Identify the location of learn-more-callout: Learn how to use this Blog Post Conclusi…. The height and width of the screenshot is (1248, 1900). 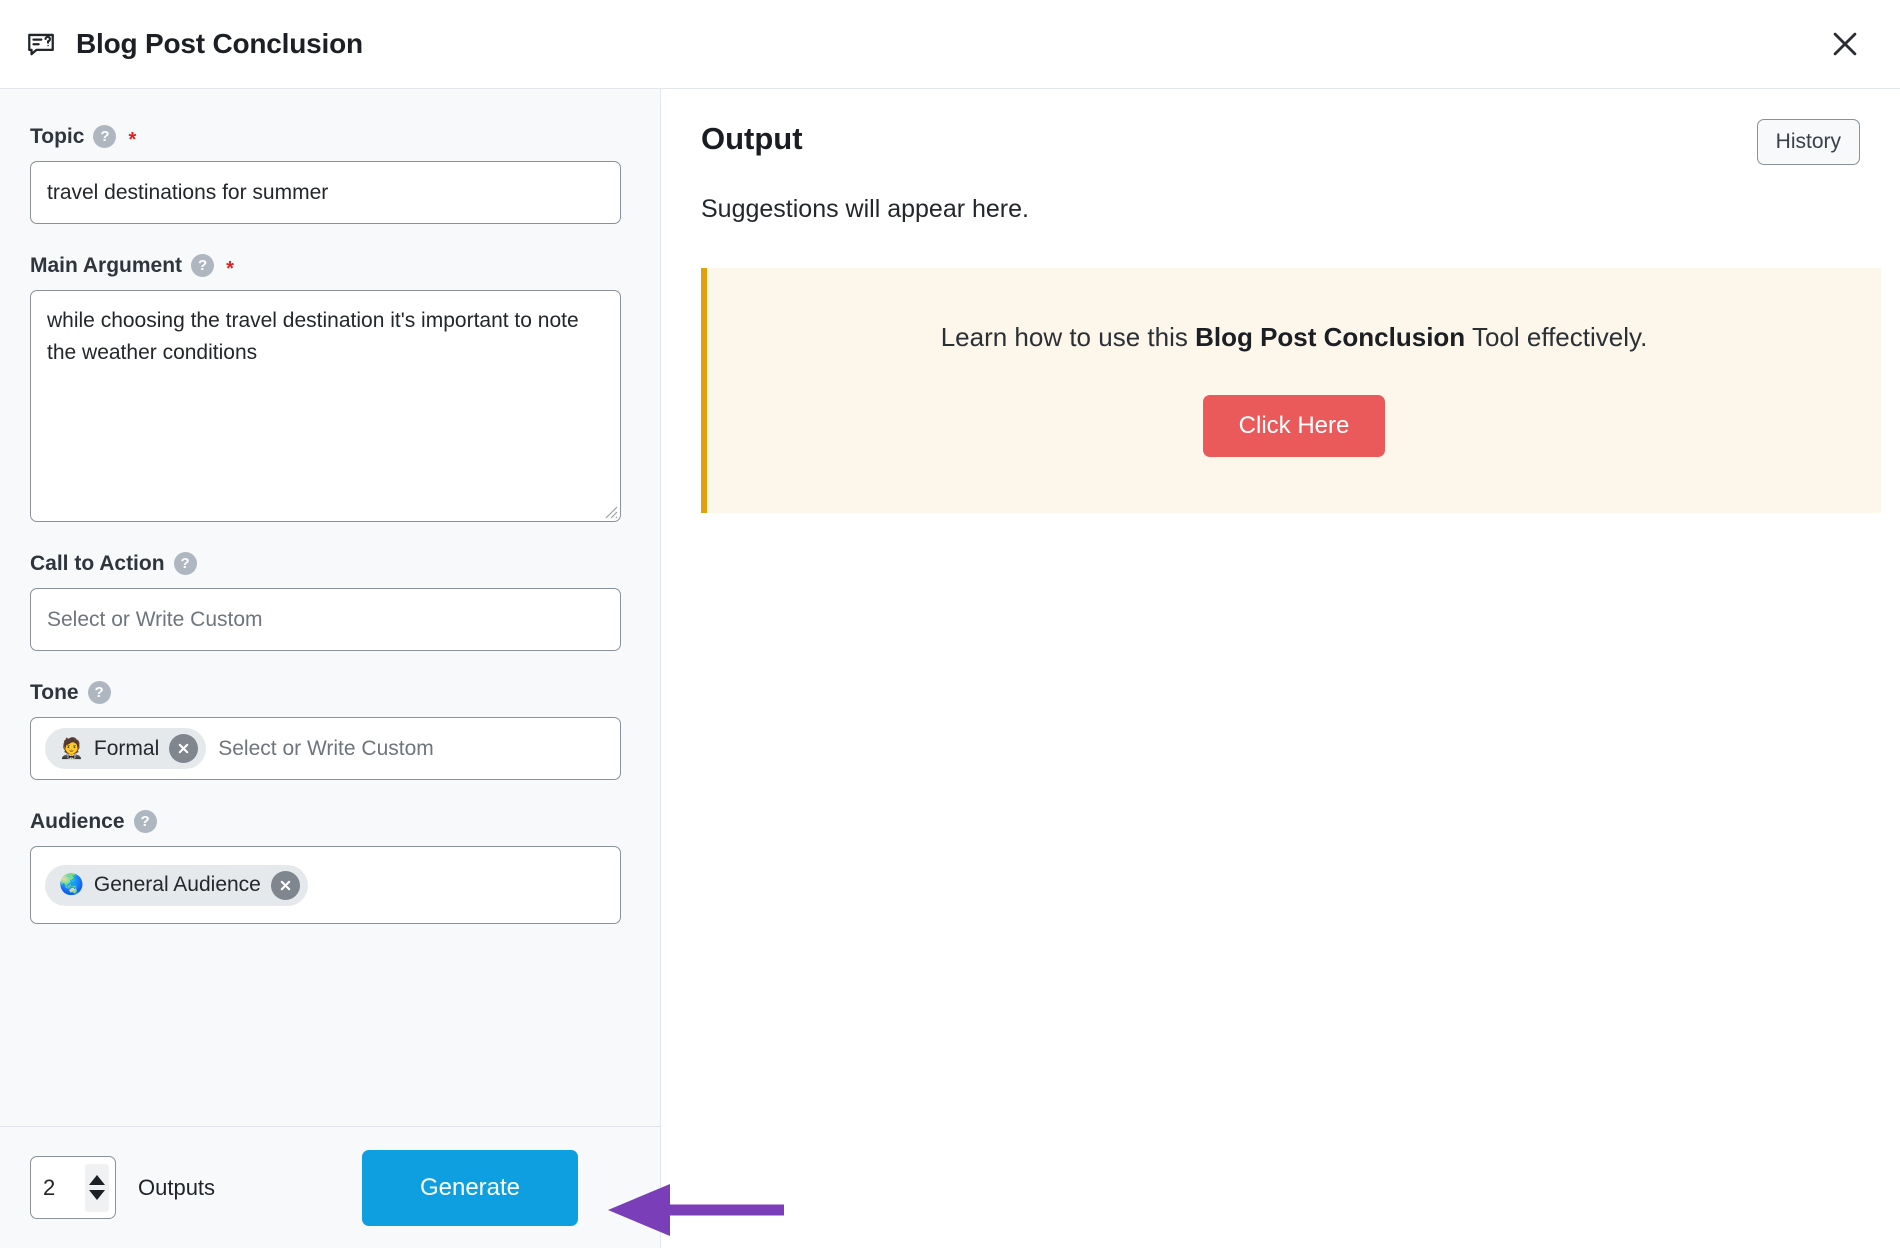
(1291, 390).